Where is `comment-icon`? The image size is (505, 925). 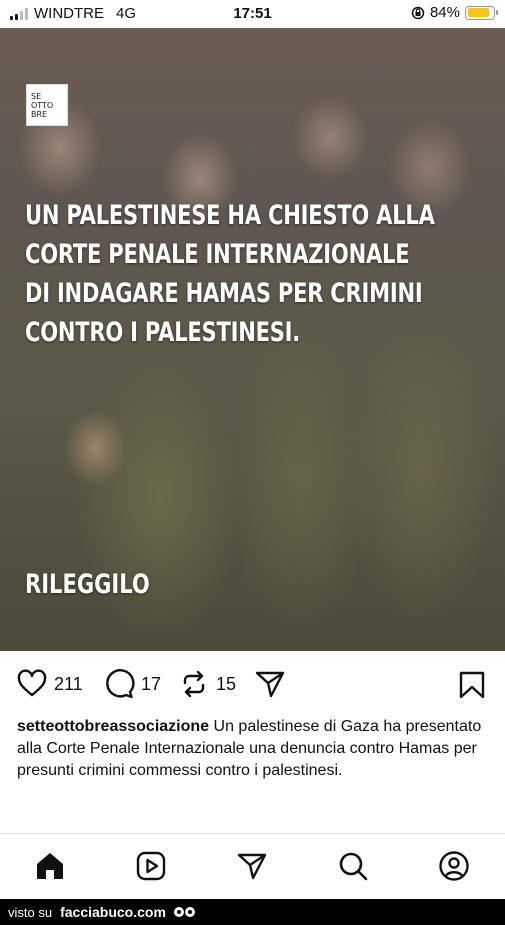
comment-icon is located at coordinates (119, 684).